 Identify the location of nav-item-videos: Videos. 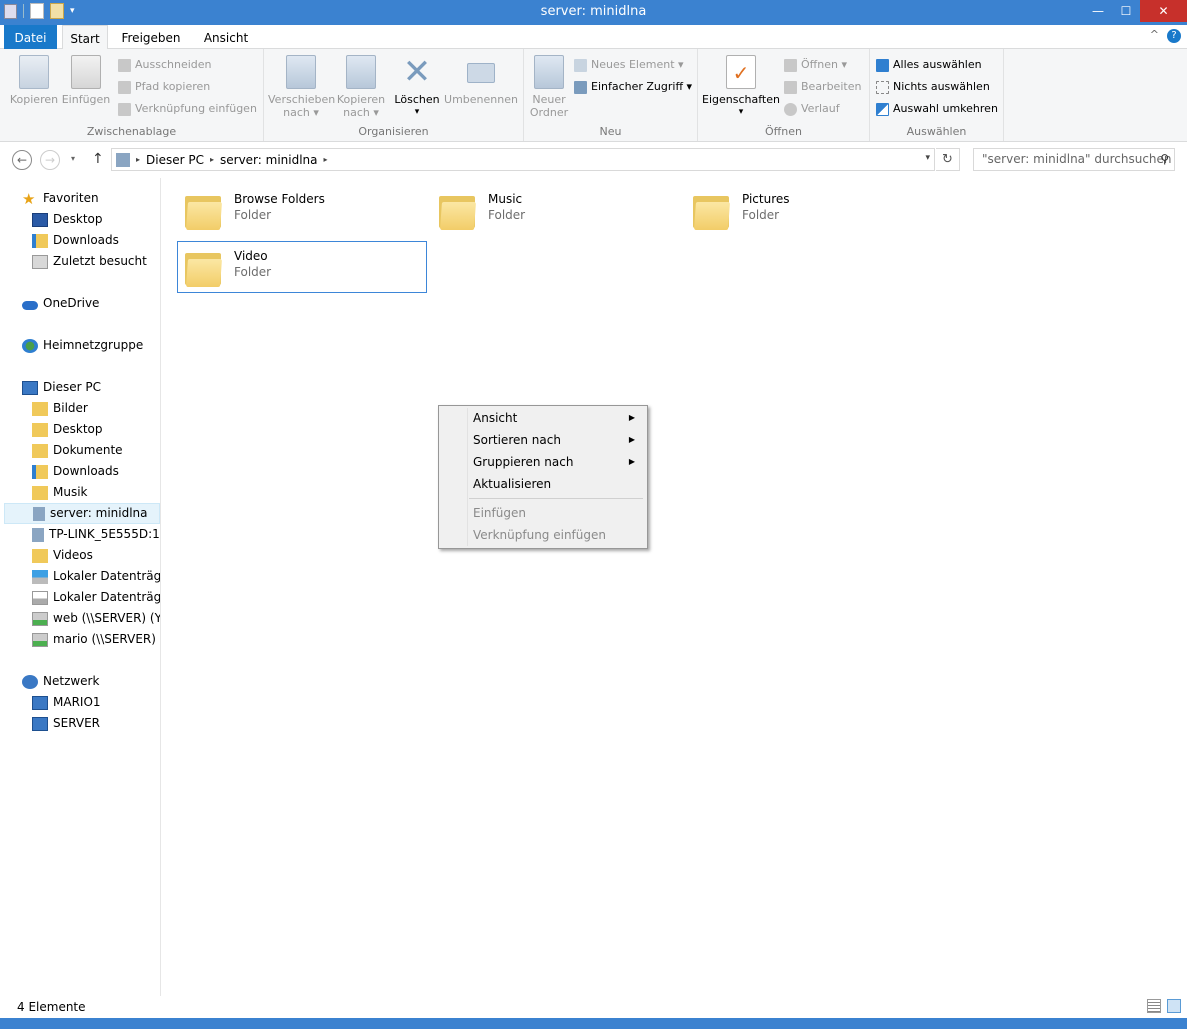
(62, 555).